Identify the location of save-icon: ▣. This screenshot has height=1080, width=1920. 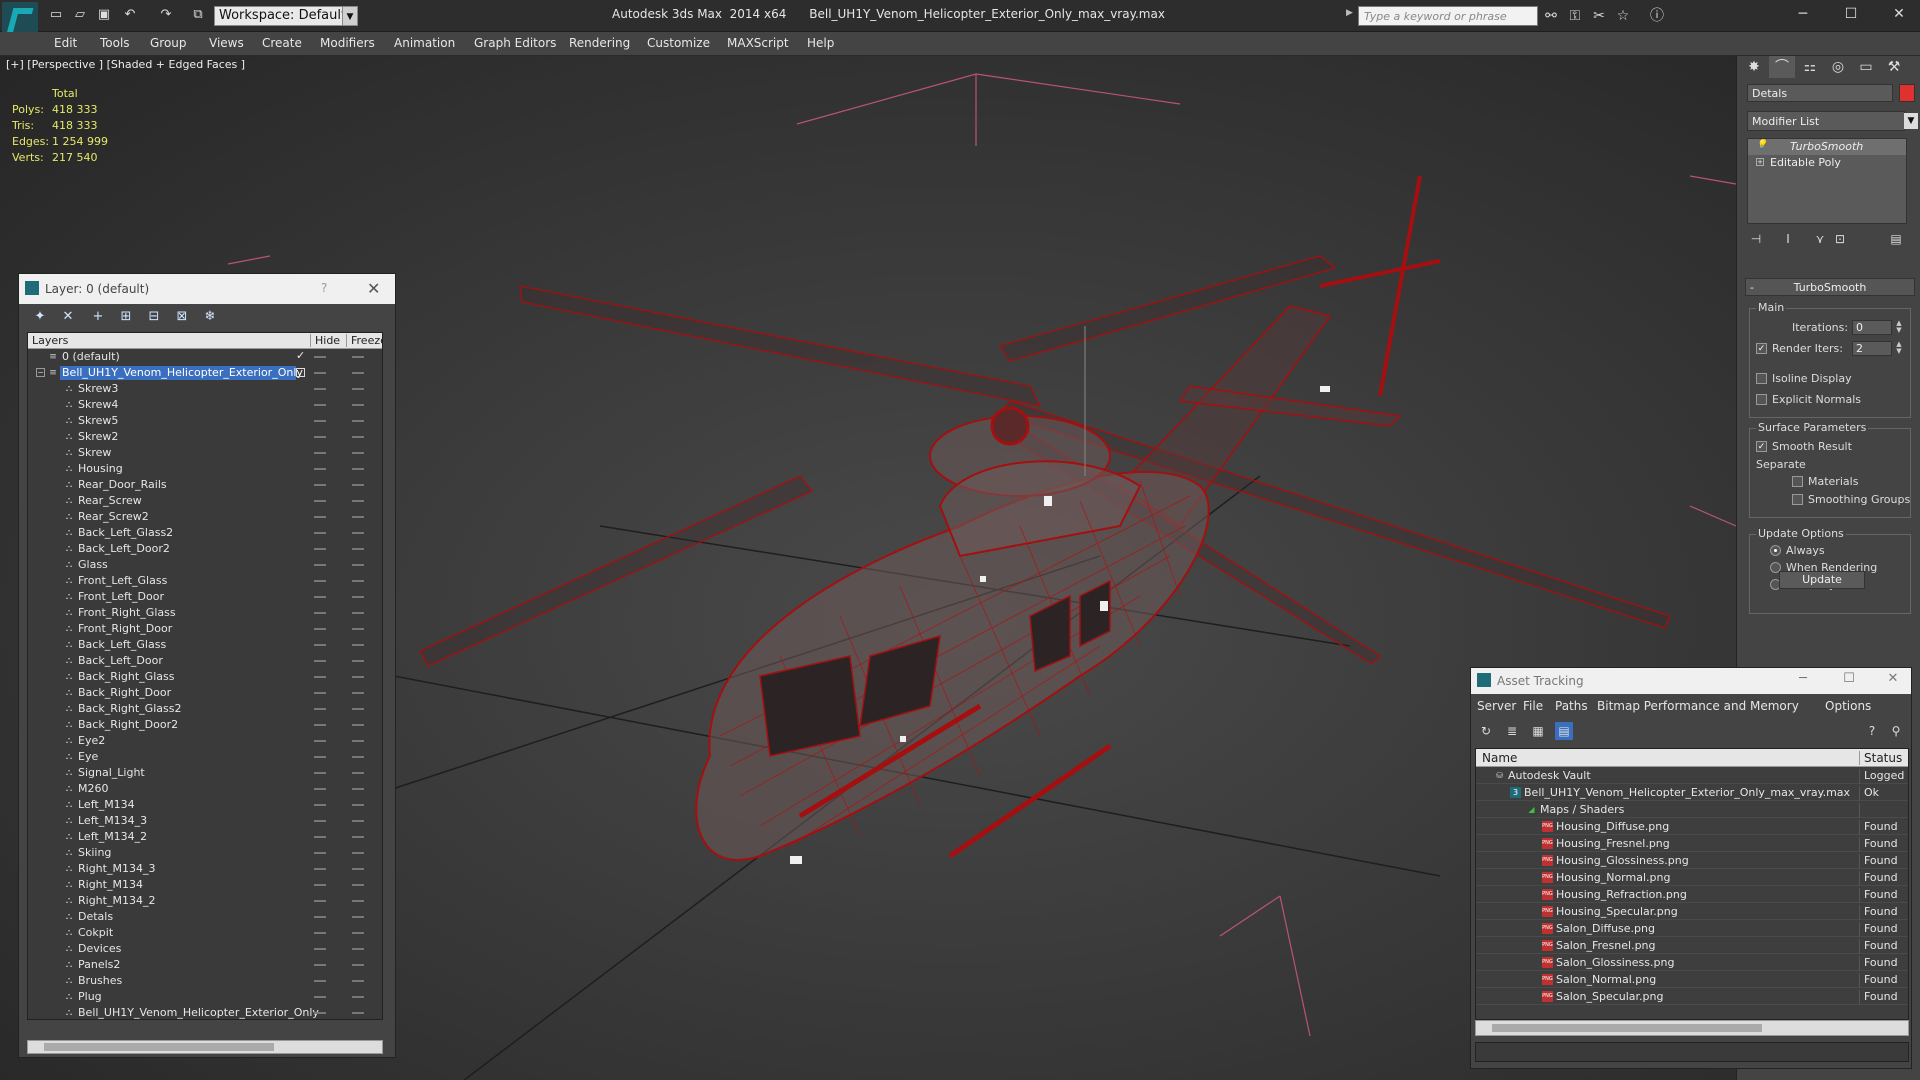
(104, 15).